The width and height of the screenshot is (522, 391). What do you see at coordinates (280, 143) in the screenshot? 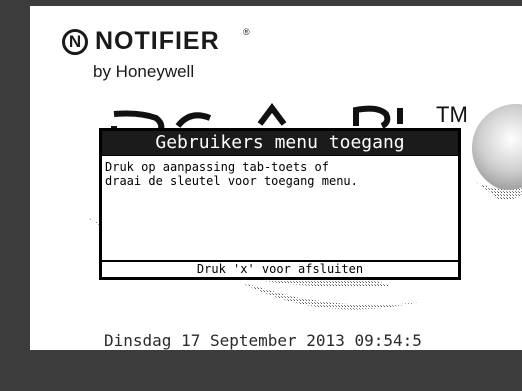
I see `dialog-title: Gebruikers menu toegang` at bounding box center [280, 143].